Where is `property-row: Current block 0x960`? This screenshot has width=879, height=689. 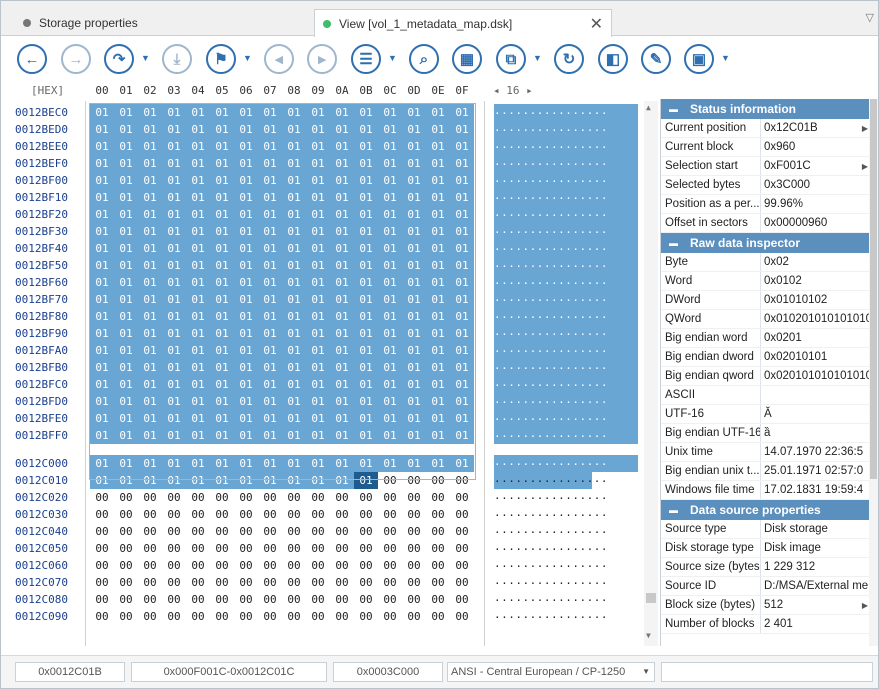 property-row: Current block 0x960 is located at coordinates (769, 147).